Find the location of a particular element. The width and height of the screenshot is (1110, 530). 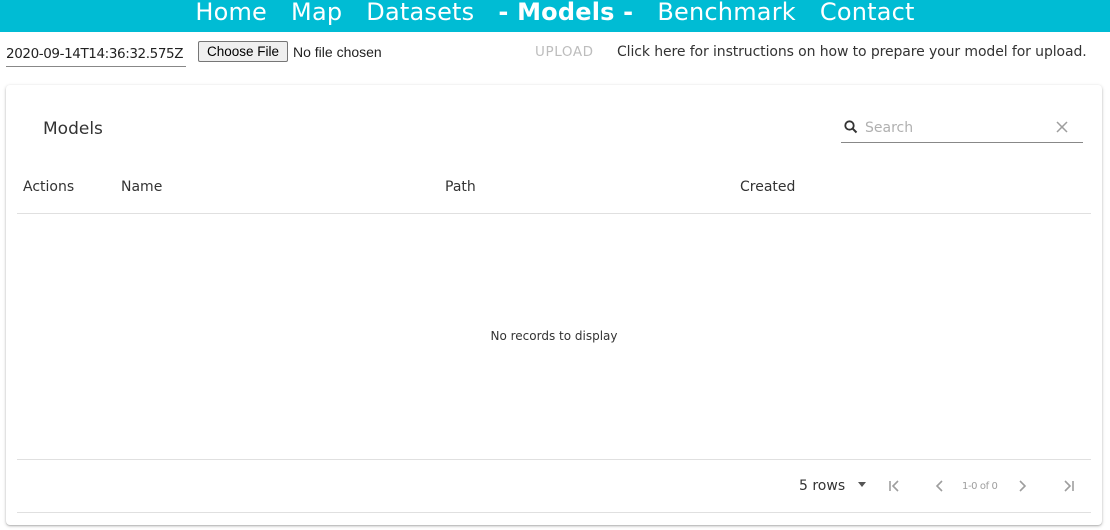

chevron-left-icon is located at coordinates (940, 486).